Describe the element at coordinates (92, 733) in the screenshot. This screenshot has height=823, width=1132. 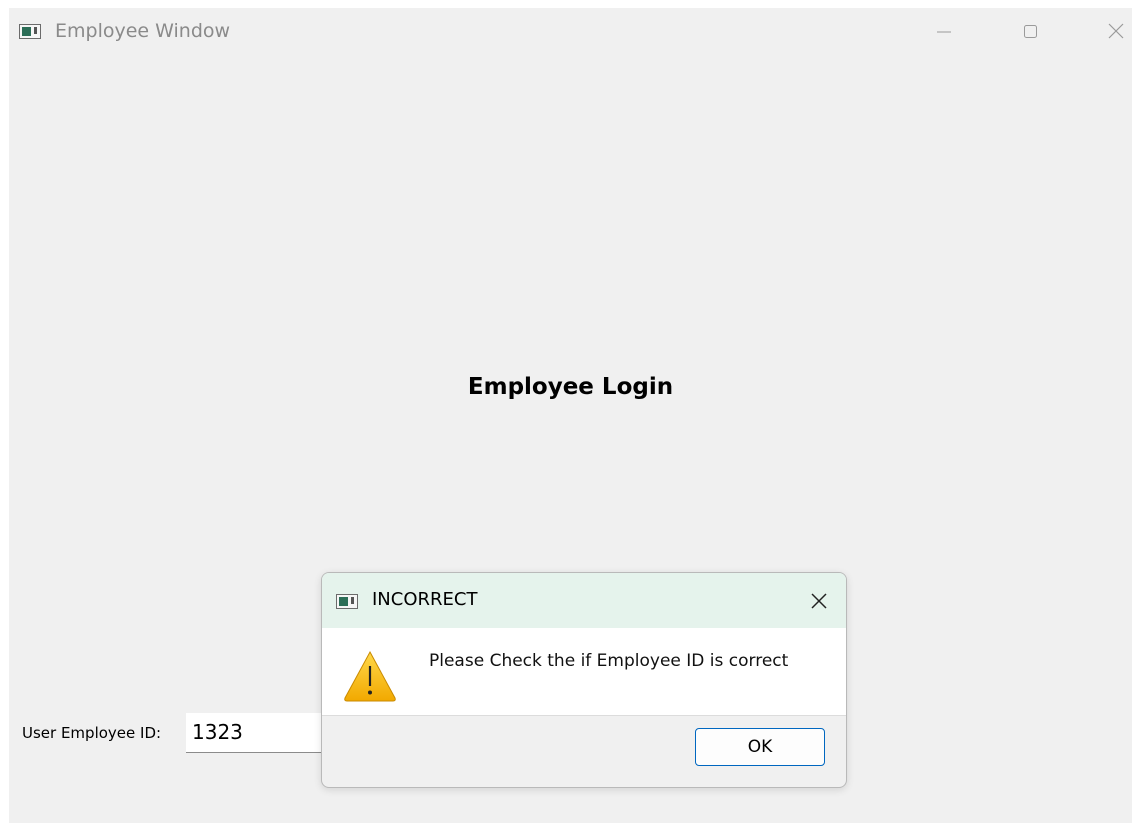
I see `employee-id-label: User Employee ID:` at that location.